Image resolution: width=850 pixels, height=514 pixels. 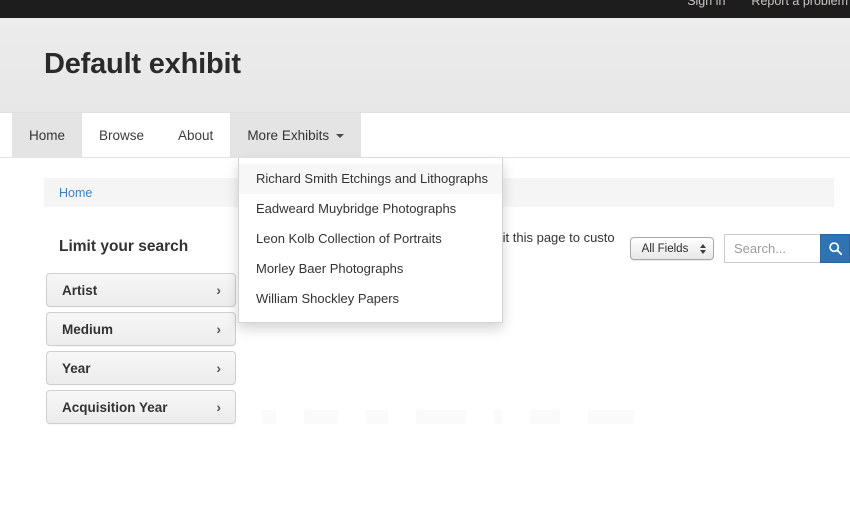 I want to click on utility-bar: Sign in Report a problem, so click(x=425, y=9).